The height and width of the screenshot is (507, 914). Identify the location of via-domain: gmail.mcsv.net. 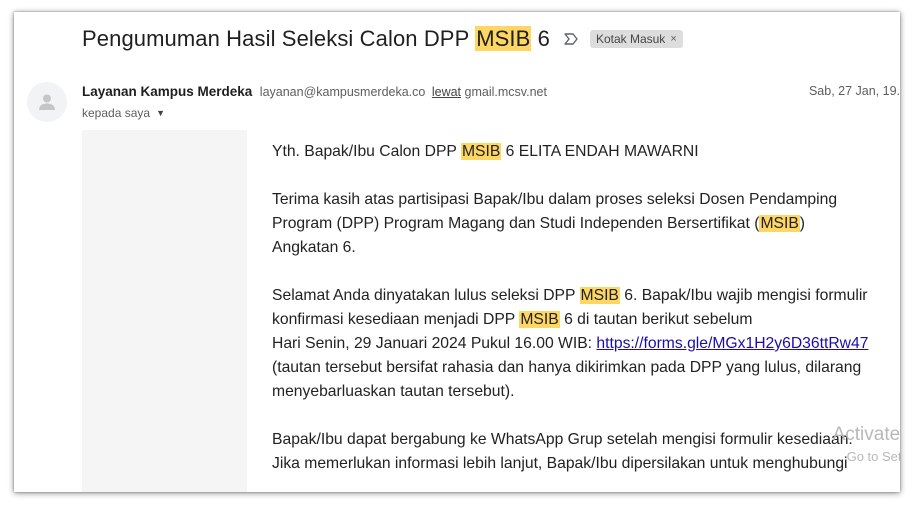
(505, 92).